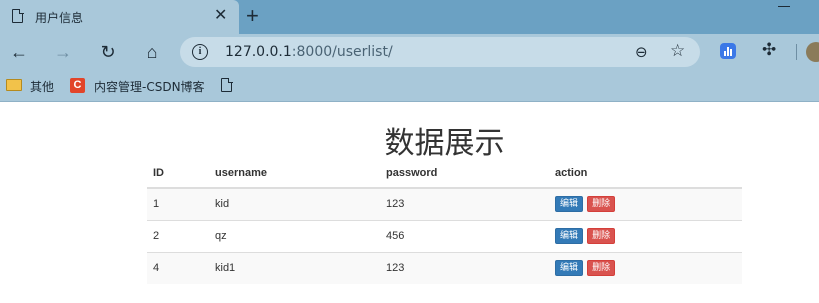 Image resolution: width=819 pixels, height=303 pixels. What do you see at coordinates (769, 50) in the screenshot?
I see `extensions-puzzle-icon: ✣` at bounding box center [769, 50].